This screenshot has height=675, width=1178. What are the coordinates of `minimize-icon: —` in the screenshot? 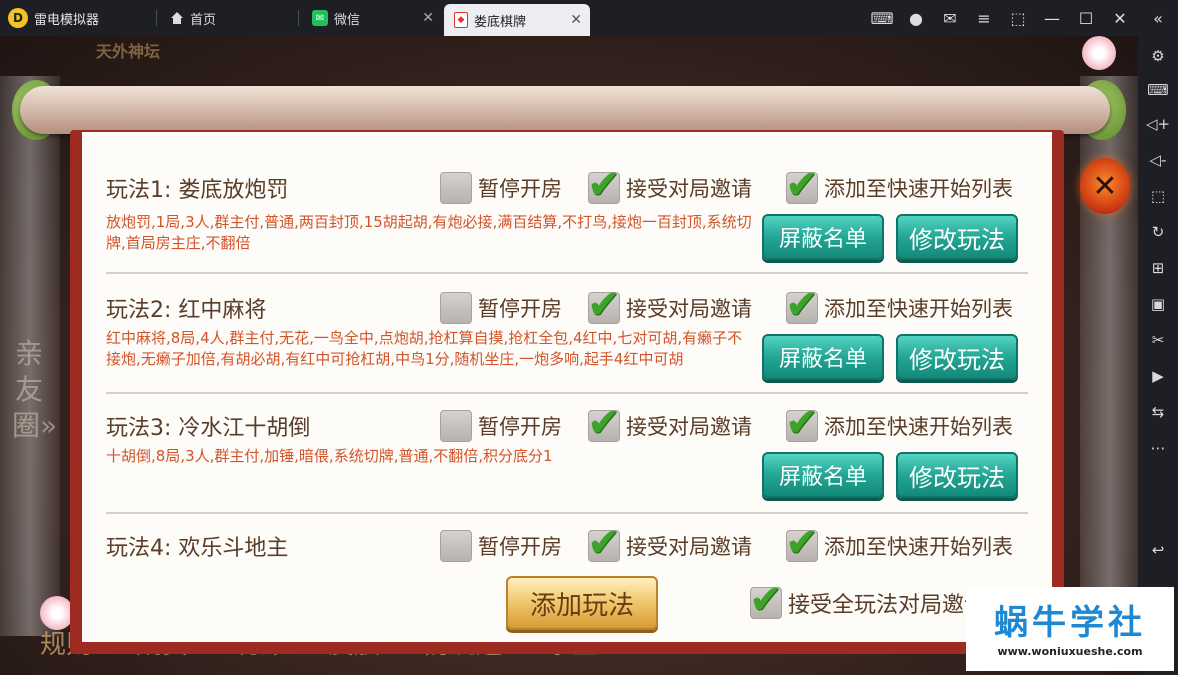 It's located at (1052, 18).